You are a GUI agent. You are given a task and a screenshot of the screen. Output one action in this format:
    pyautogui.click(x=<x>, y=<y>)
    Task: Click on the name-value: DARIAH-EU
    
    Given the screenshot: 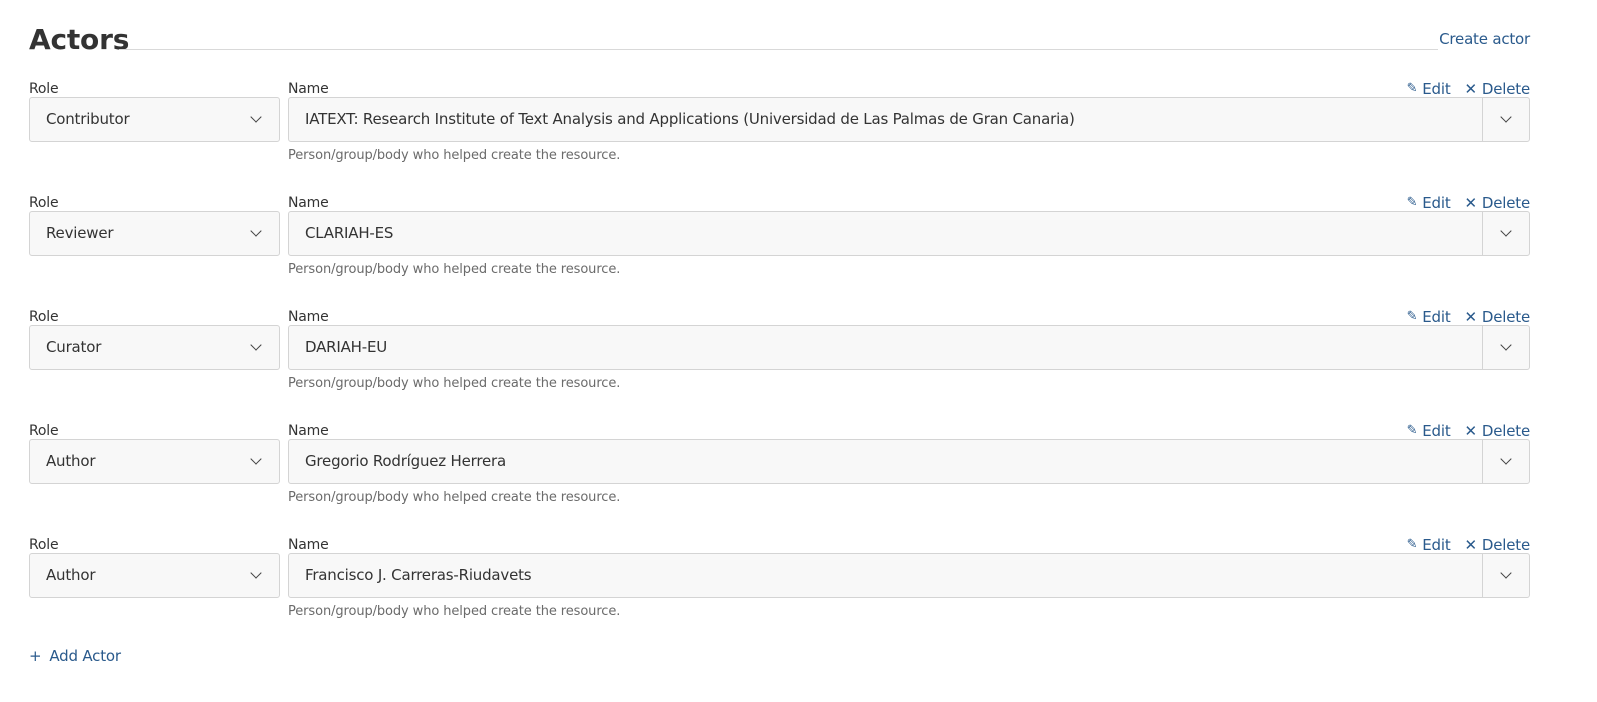 What is the action you would take?
    pyautogui.click(x=346, y=347)
    